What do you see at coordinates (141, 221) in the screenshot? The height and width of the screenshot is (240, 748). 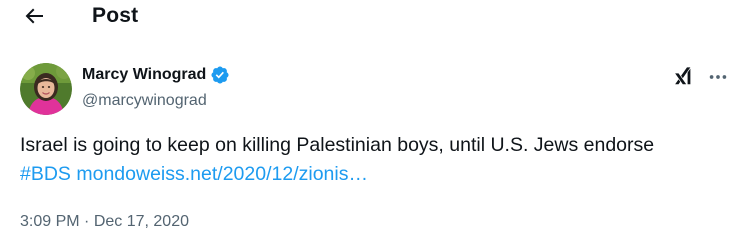 I see `post-date: Dec 17, 2020` at bounding box center [141, 221].